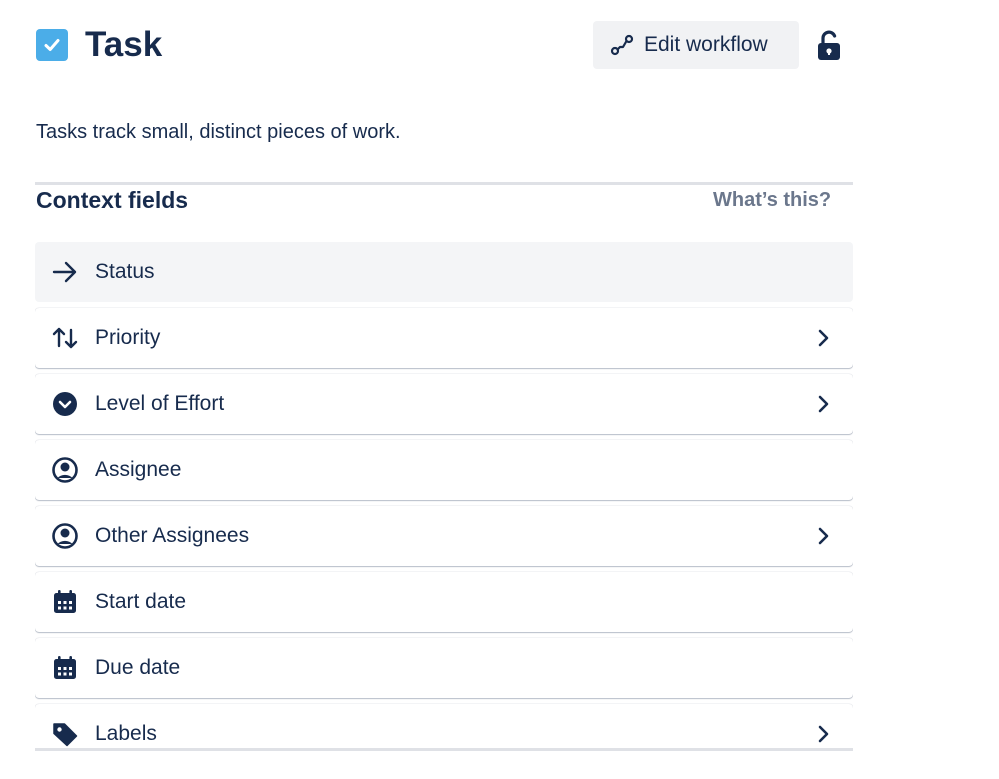 This screenshot has width=999, height=779. I want to click on arrow-right-icon, so click(65, 272).